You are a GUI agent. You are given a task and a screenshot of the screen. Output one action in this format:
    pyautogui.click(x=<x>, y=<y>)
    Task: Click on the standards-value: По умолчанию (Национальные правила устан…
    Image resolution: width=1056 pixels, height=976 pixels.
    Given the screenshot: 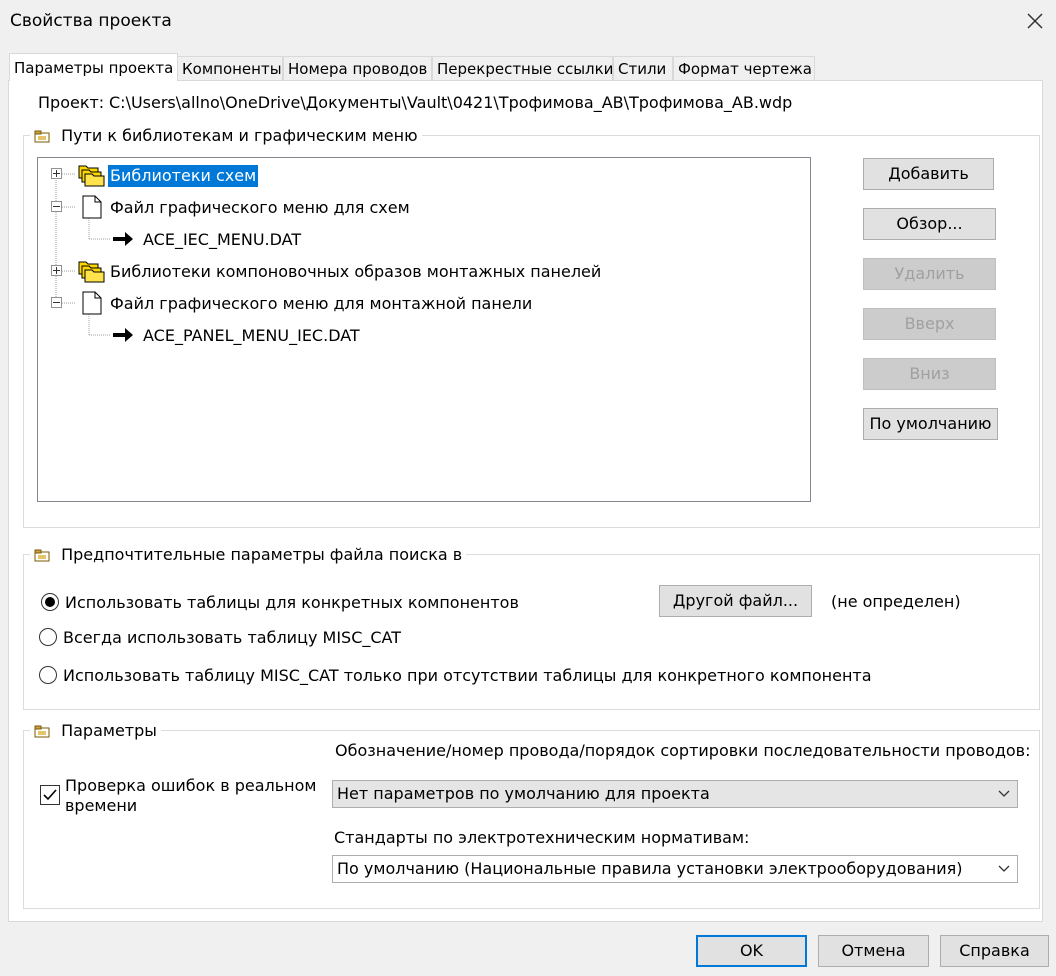 What is the action you would take?
    pyautogui.click(x=650, y=868)
    